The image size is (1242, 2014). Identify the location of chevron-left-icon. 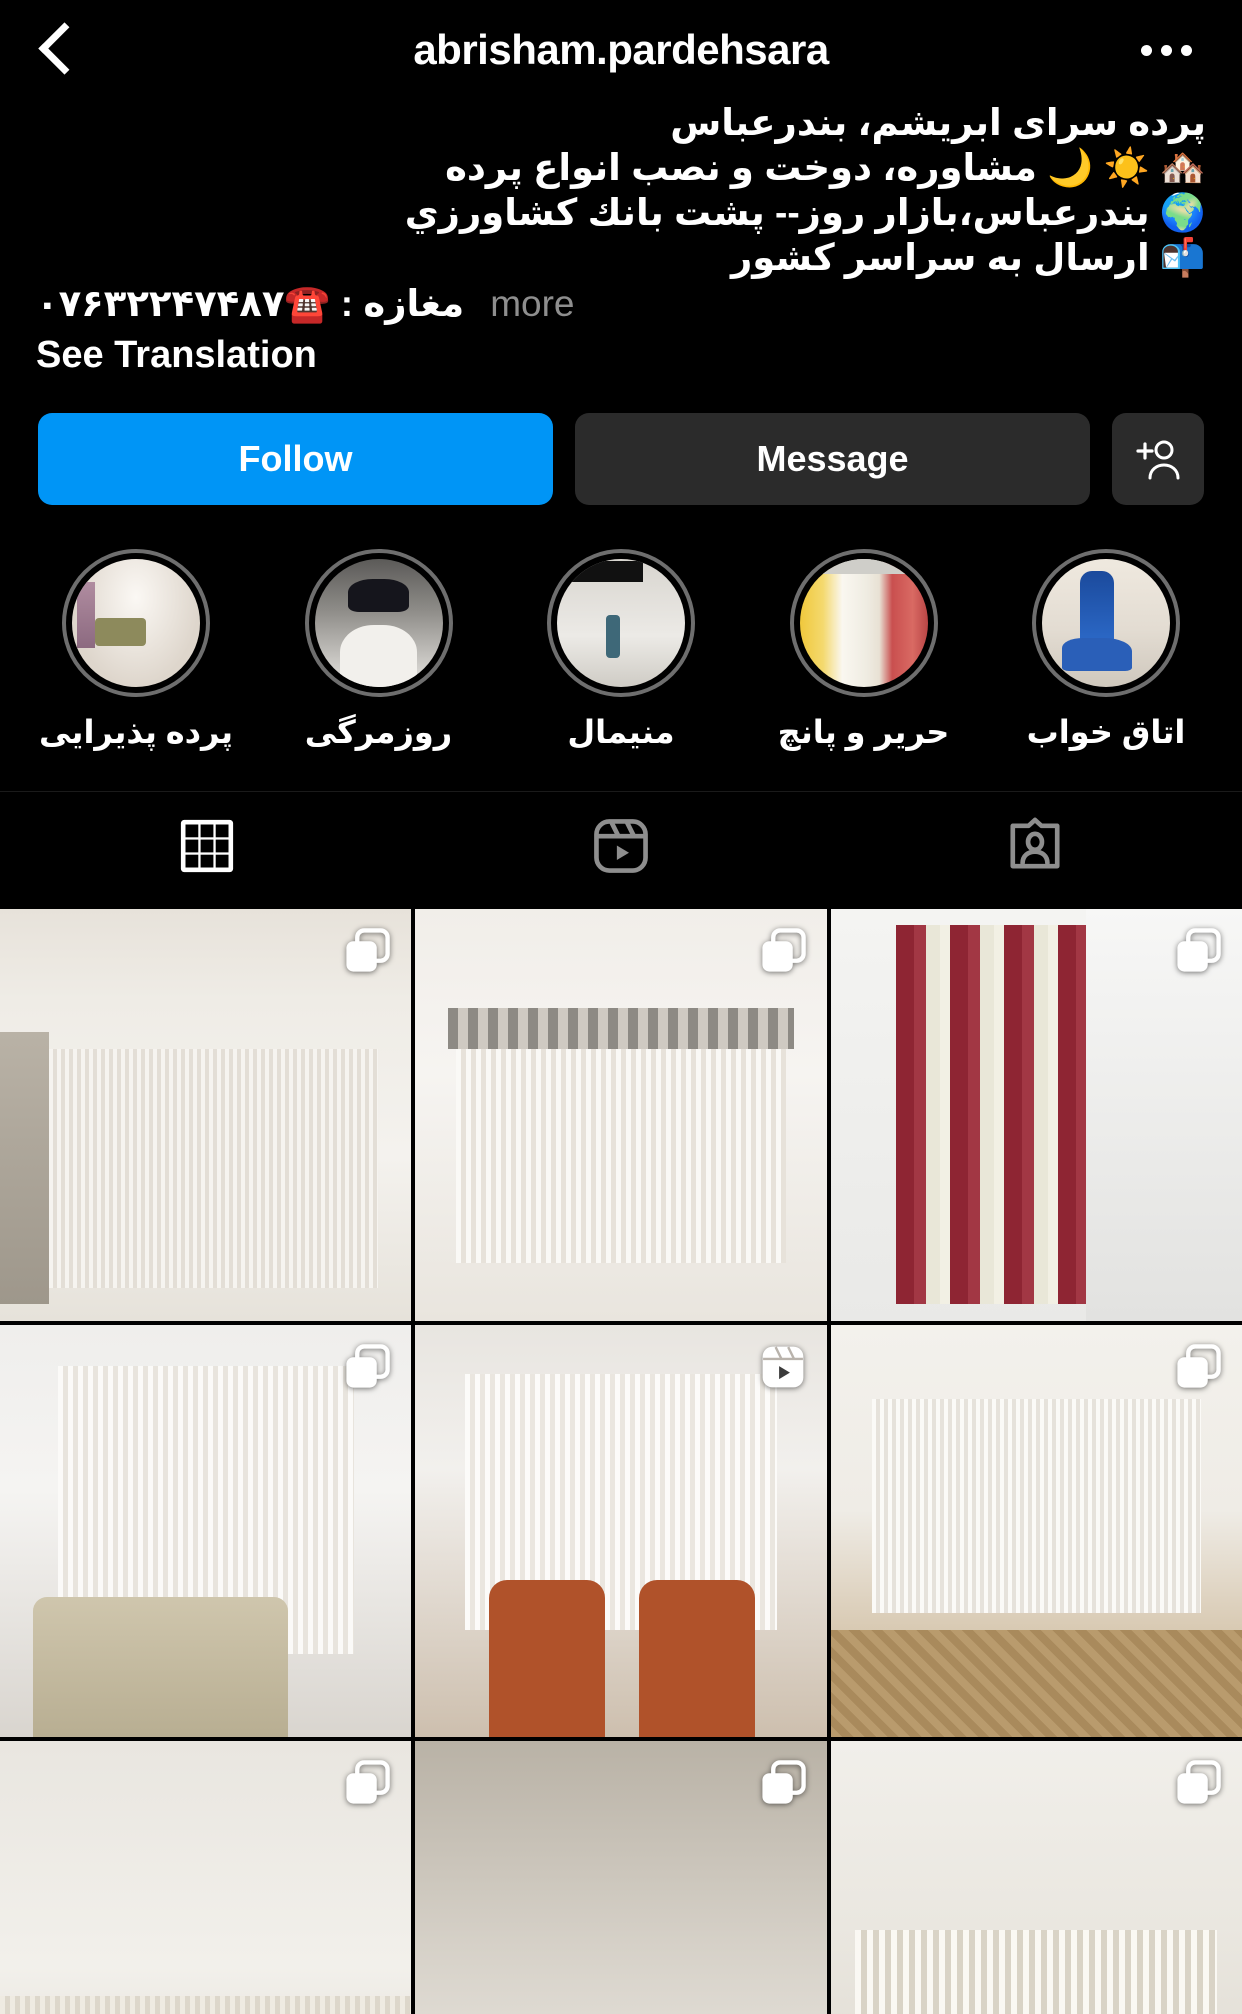
(55, 50).